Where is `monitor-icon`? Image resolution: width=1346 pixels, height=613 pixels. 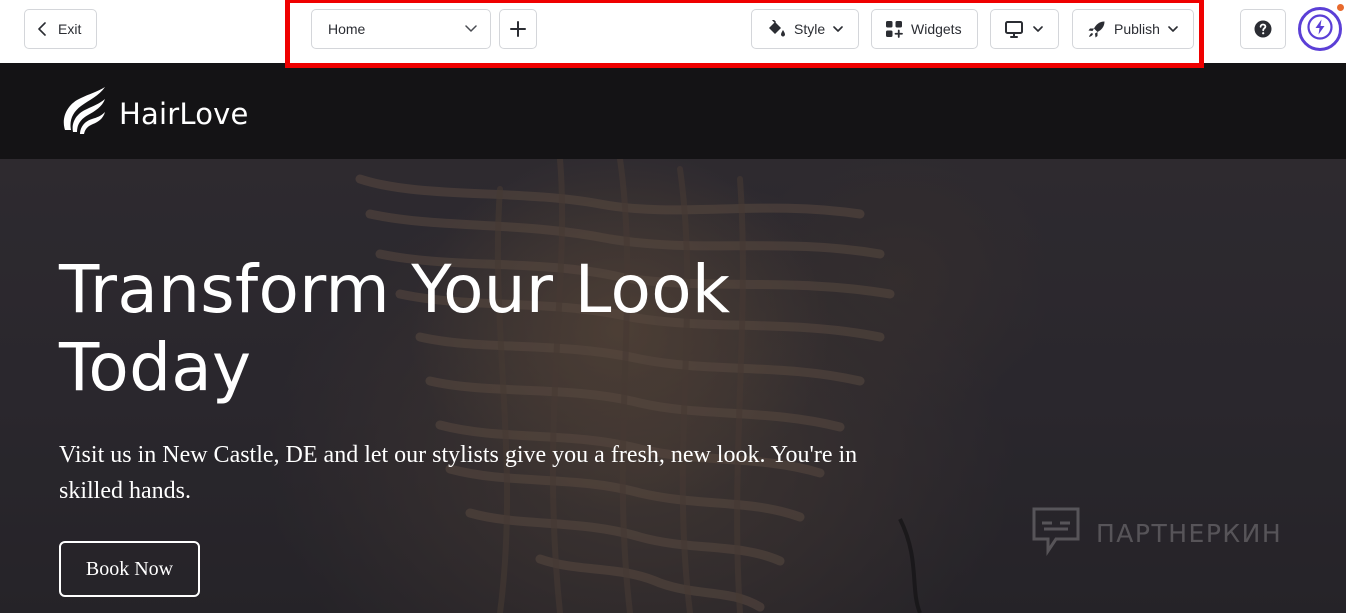 monitor-icon is located at coordinates (1014, 29).